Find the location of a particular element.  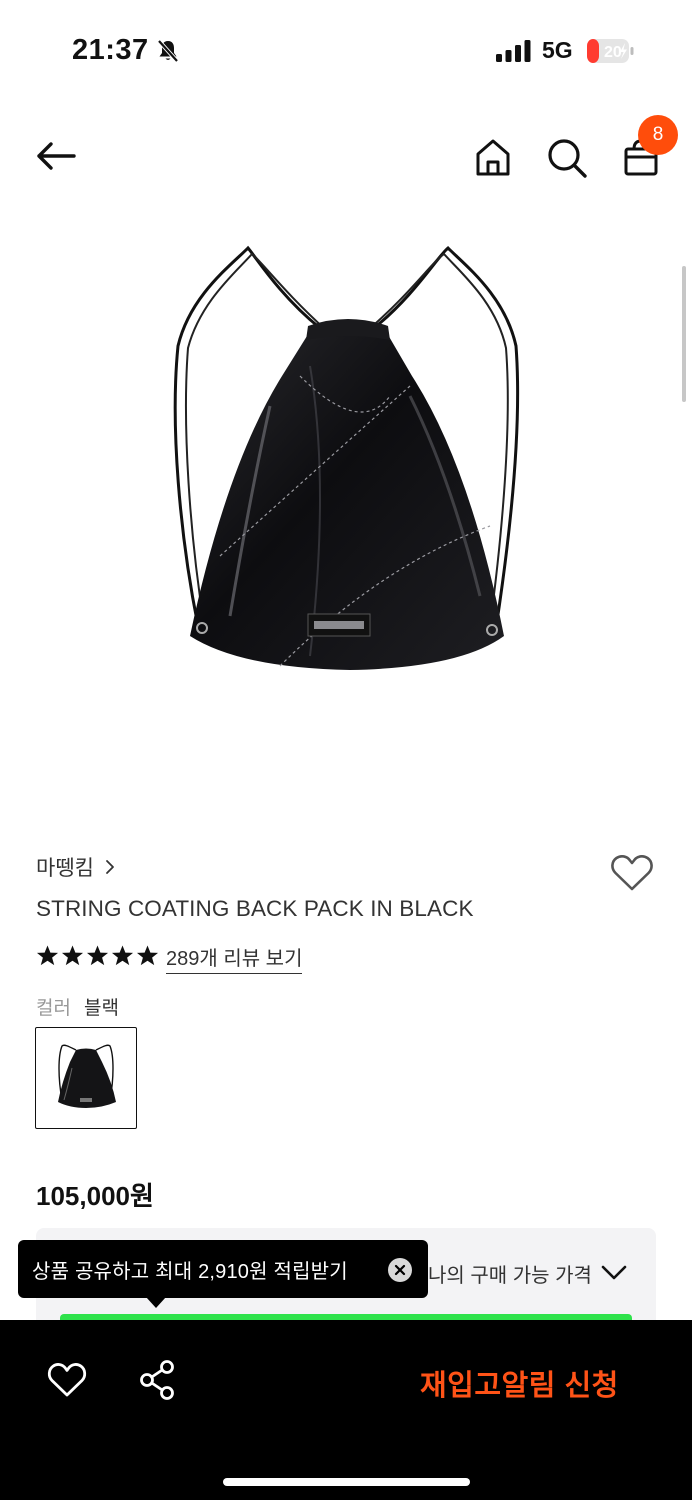

review-link: 289개 리뷰 보기 is located at coordinates (234, 958).